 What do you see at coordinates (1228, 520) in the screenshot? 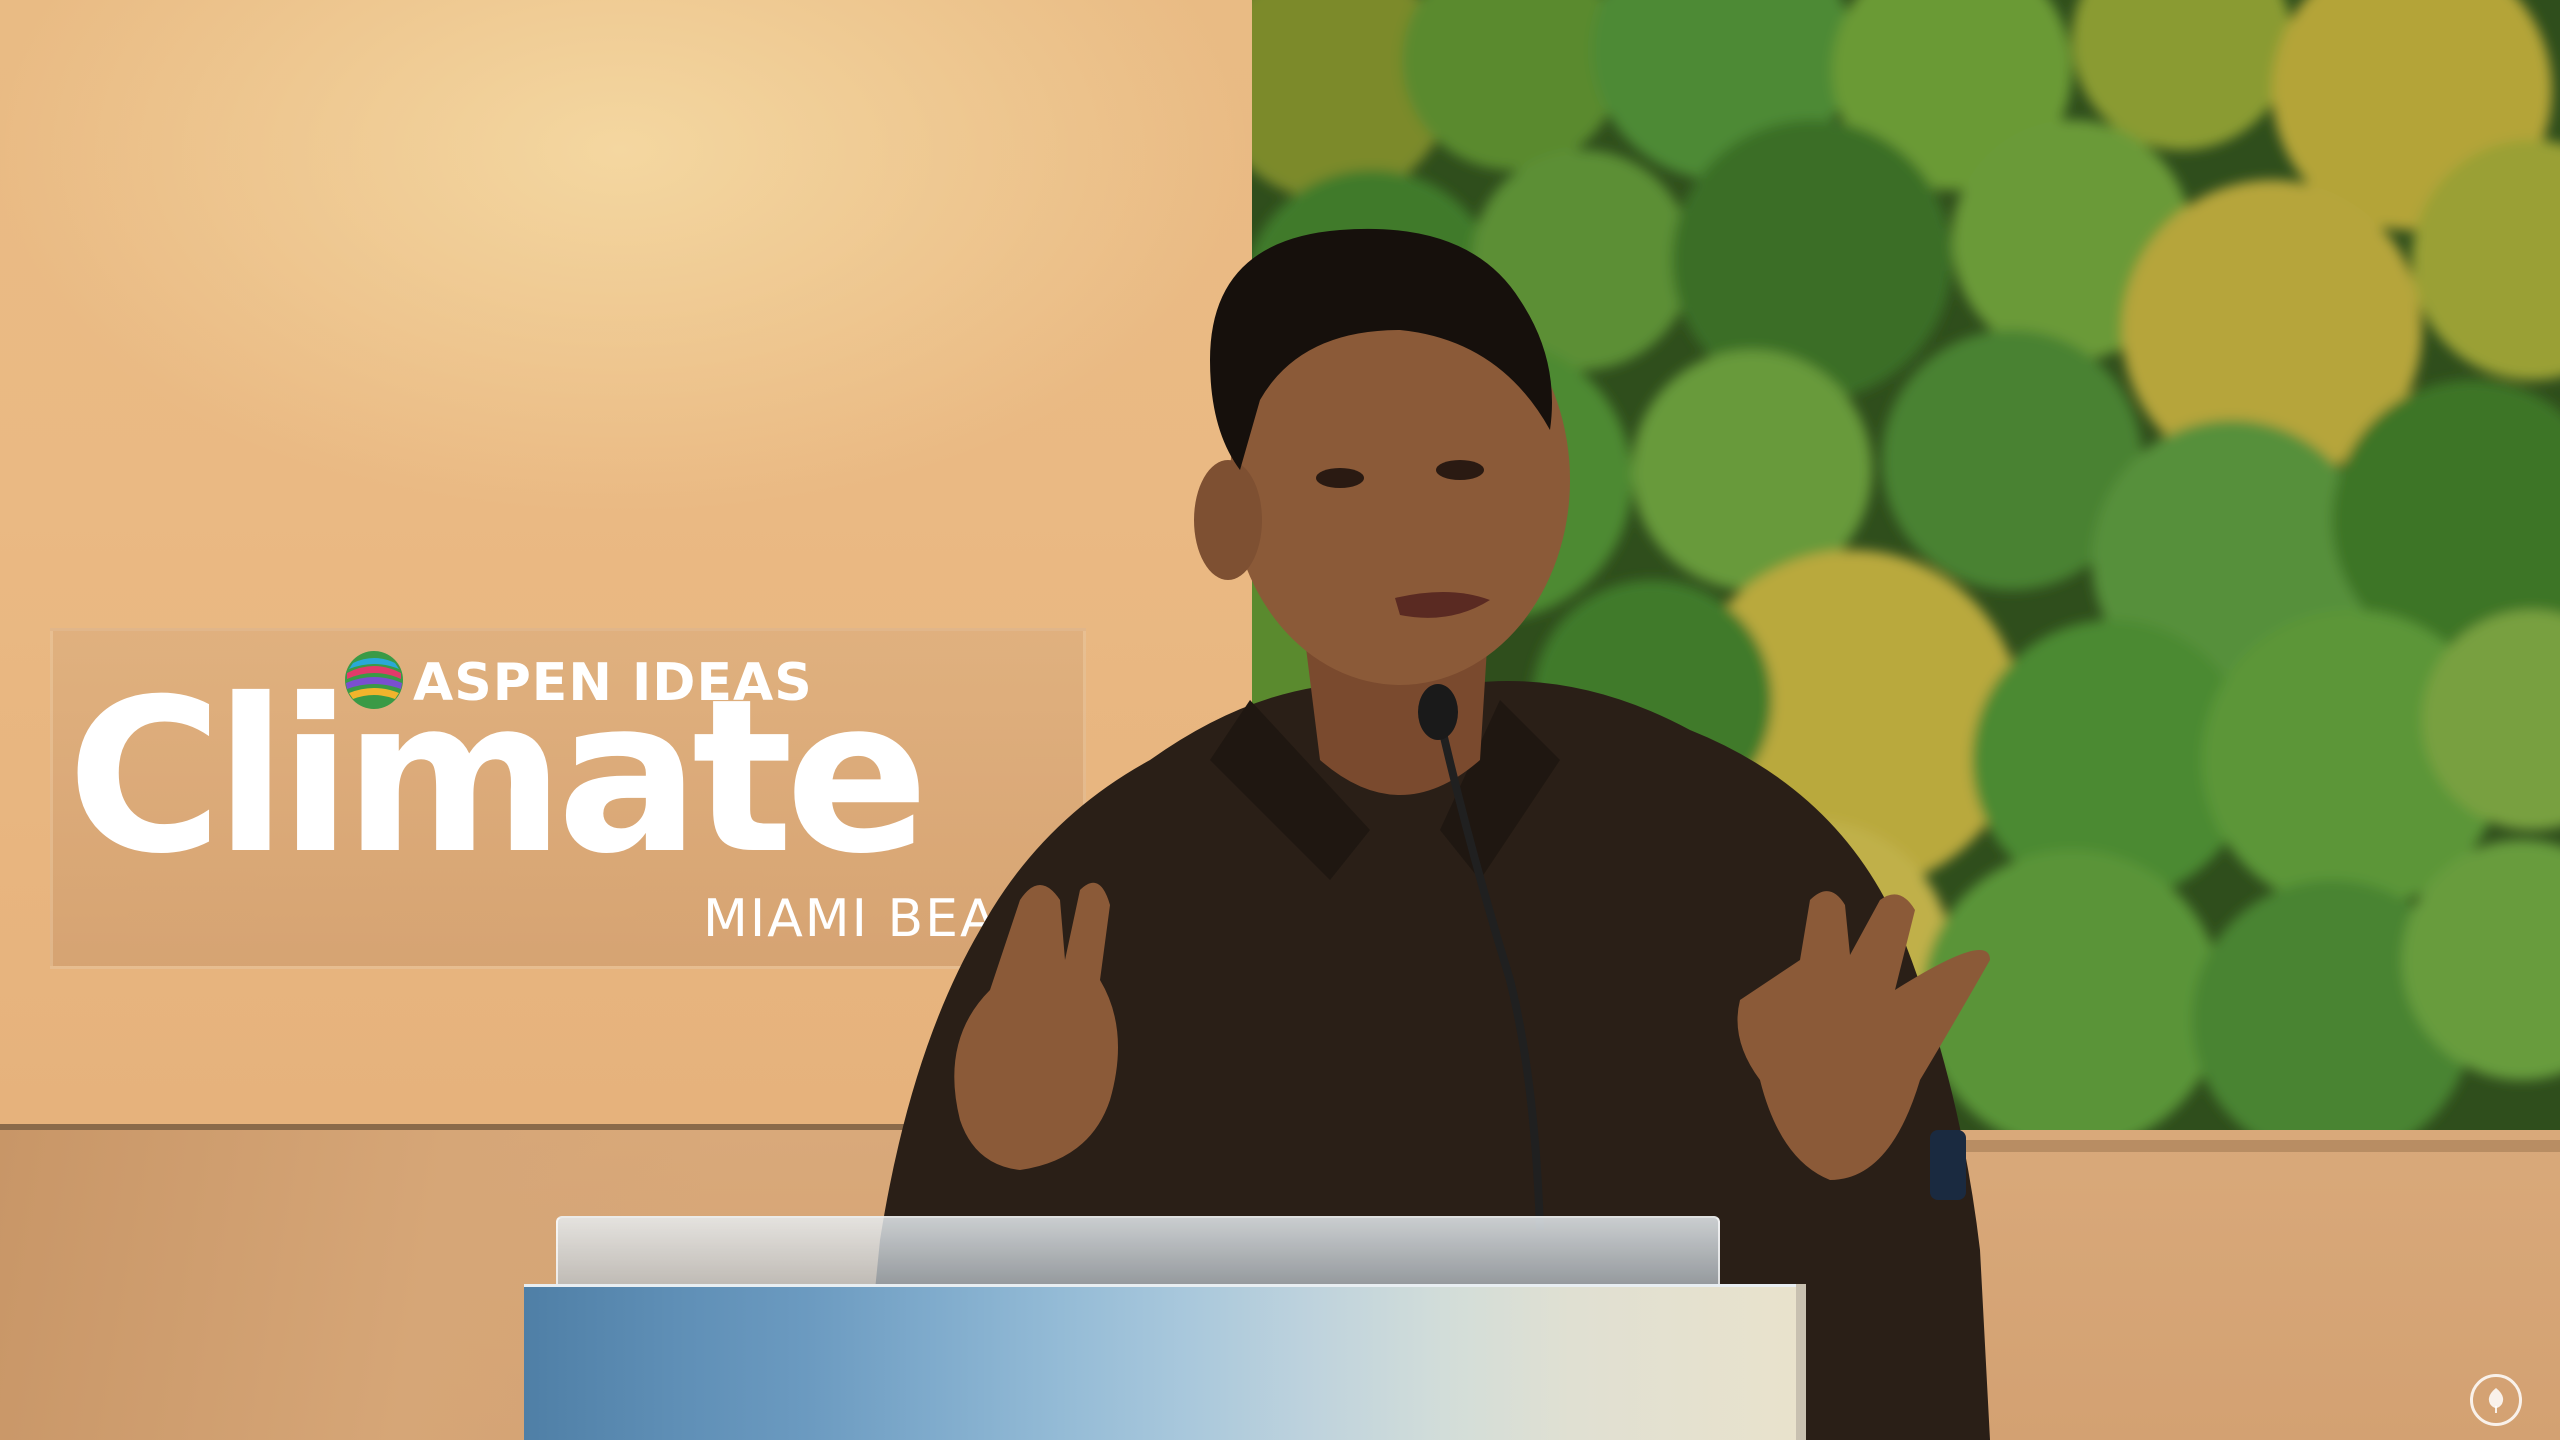
I see `speaker-ear` at bounding box center [1228, 520].